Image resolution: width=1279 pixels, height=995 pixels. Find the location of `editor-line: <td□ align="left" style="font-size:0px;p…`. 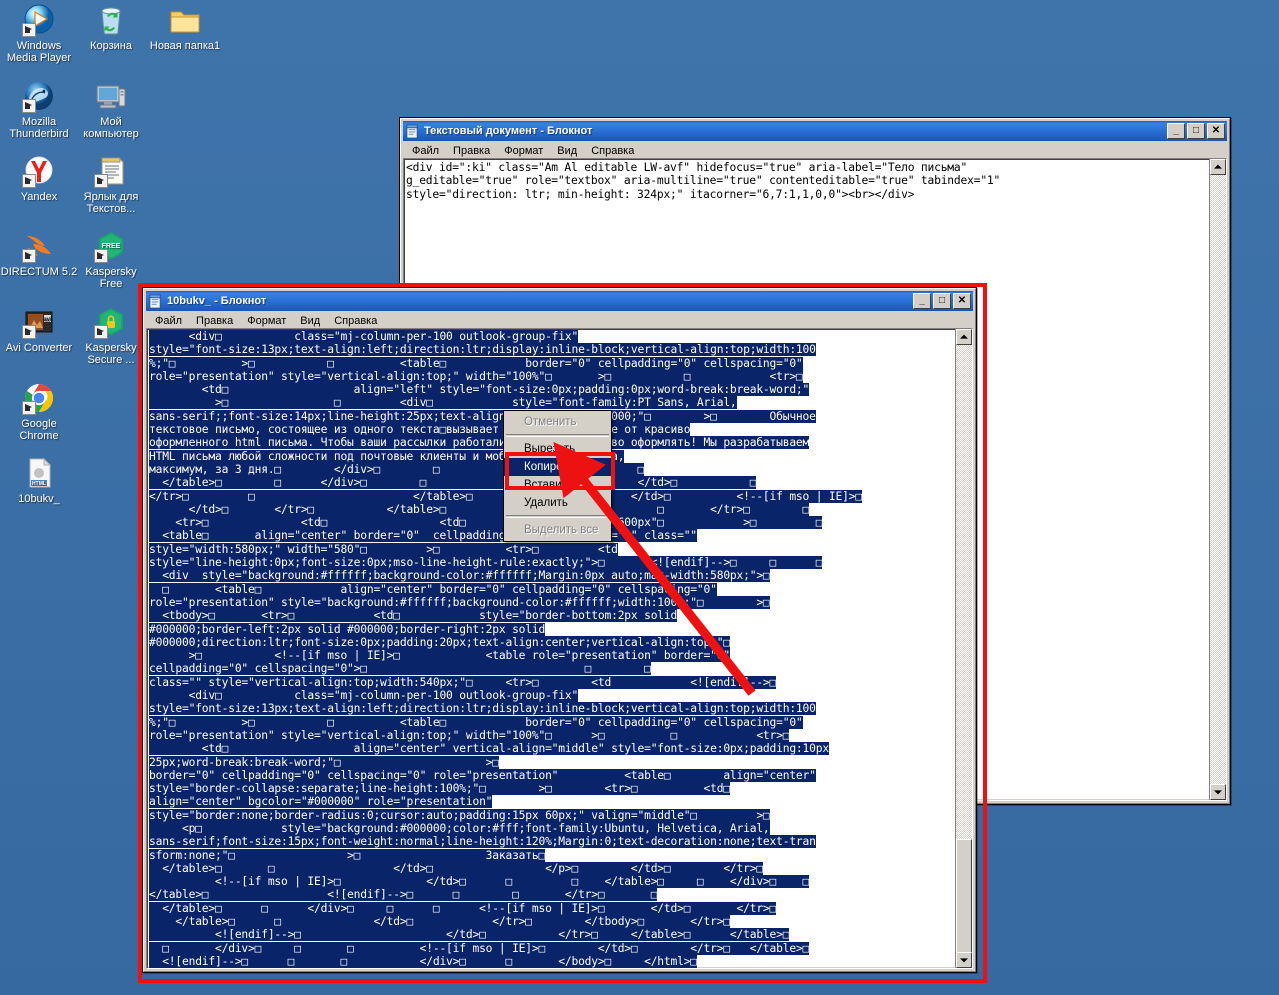

editor-line: <td□ align="left" style="font-size:0px;p… is located at coordinates (479, 390).